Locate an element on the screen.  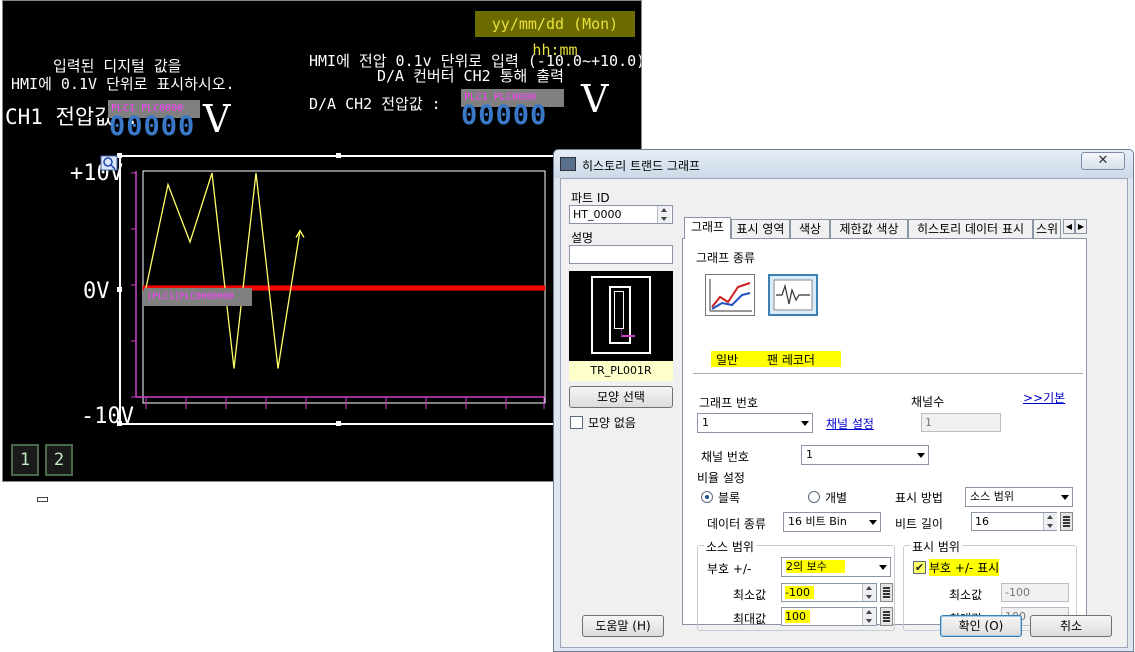
show-sign-label: 부호 +/- 표시 is located at coordinates (964, 567).